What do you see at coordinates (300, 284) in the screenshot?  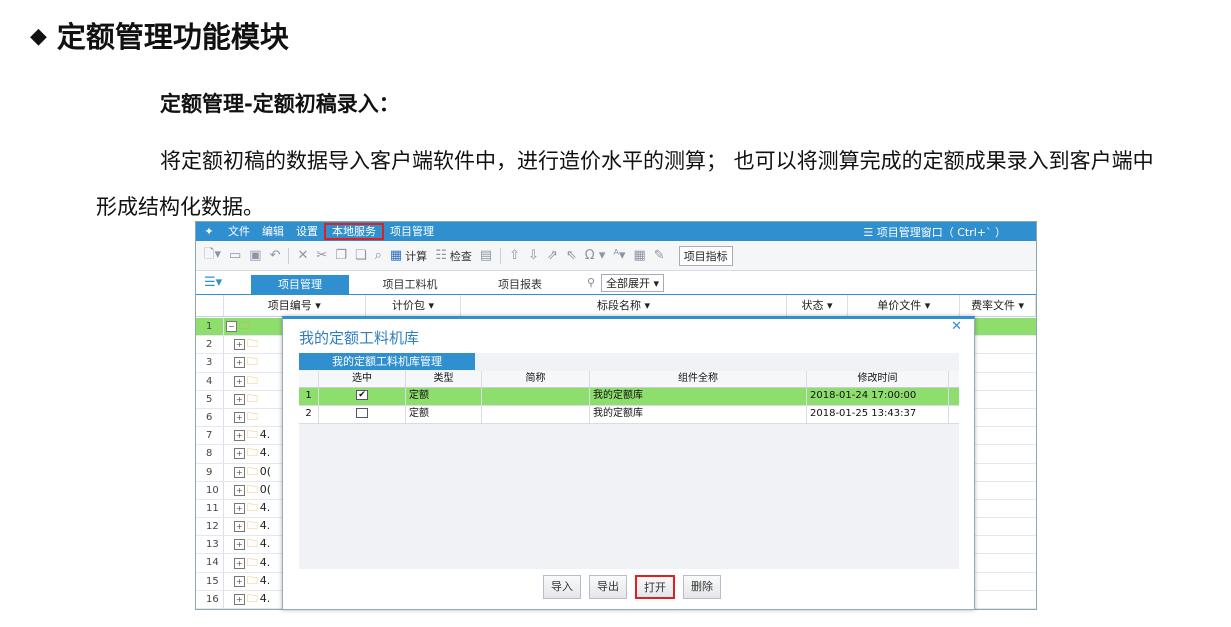 I see `tab-project-management: 项目管理` at bounding box center [300, 284].